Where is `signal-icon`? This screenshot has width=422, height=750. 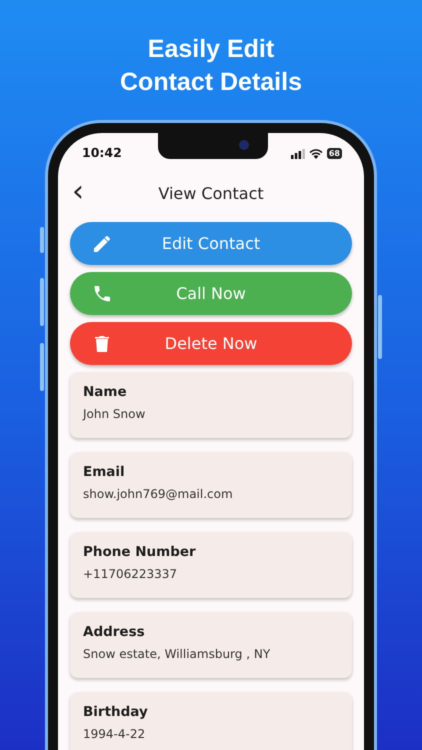 signal-icon is located at coordinates (297, 153).